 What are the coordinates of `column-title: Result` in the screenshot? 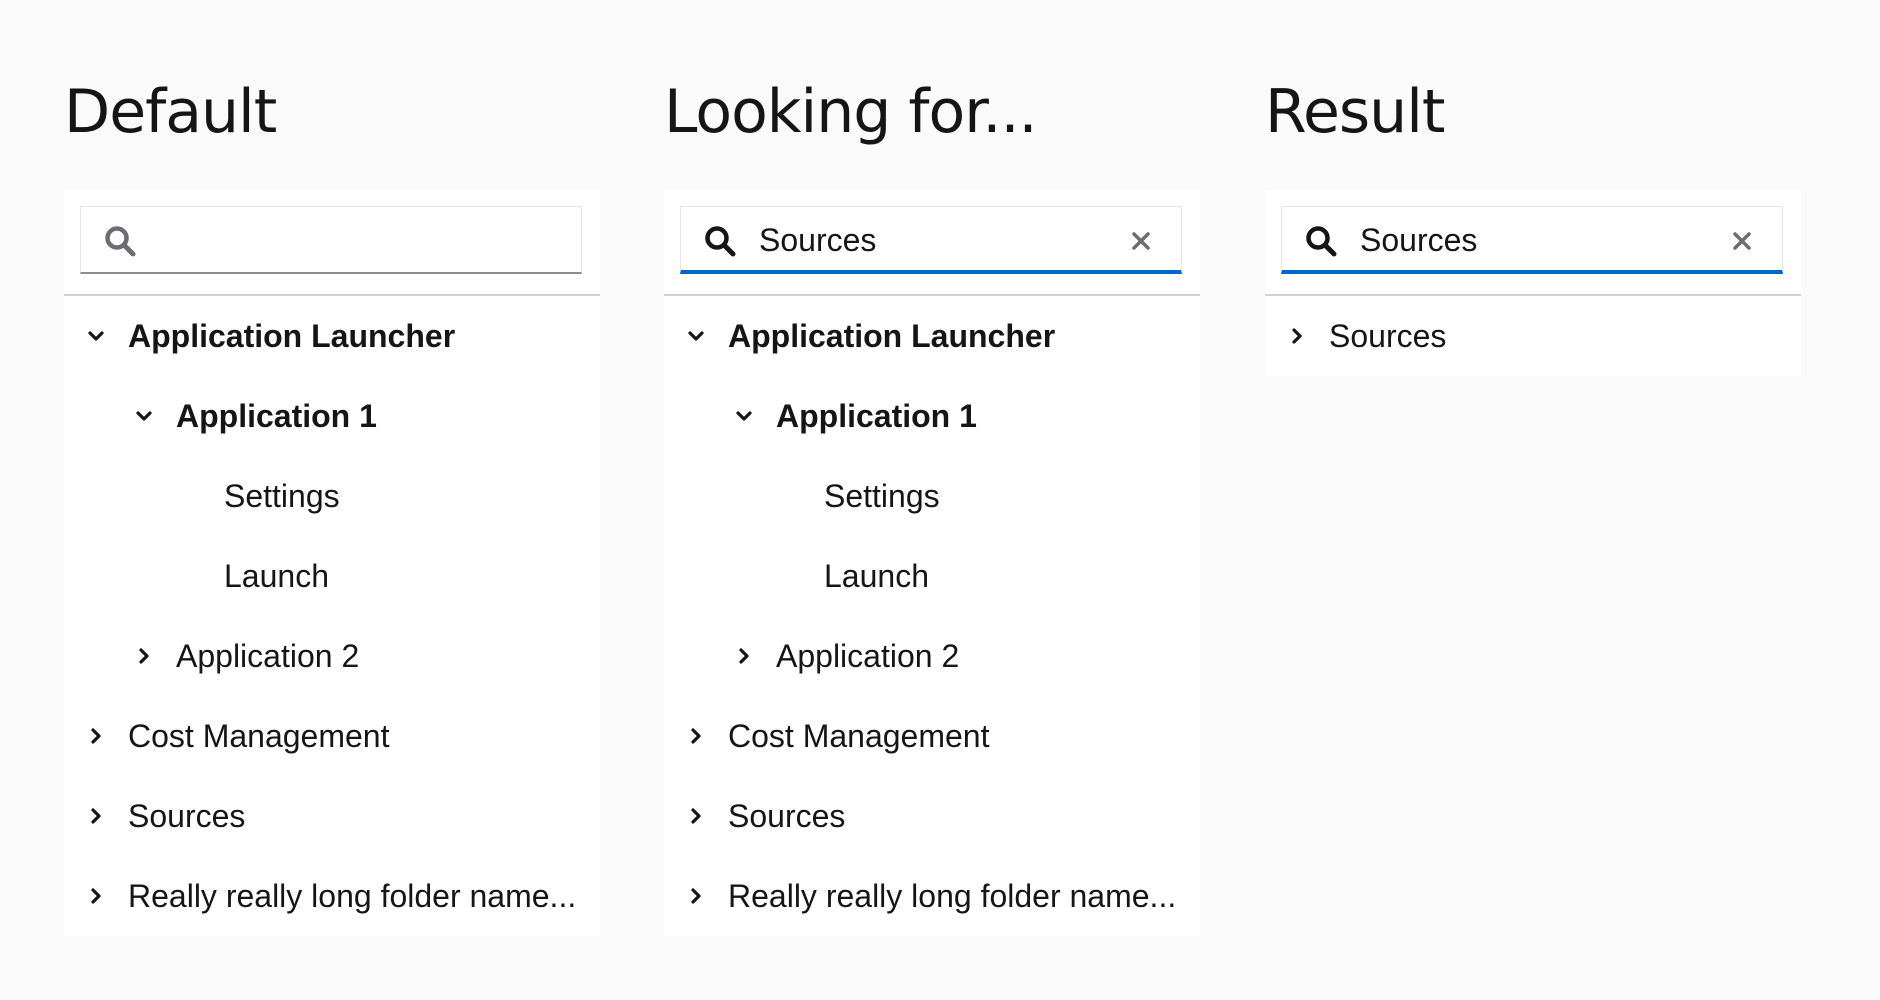 It's located at (1355, 112).